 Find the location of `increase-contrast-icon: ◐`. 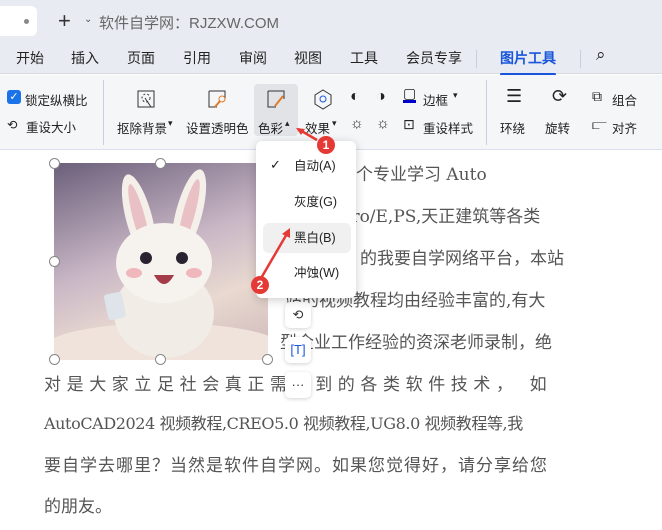

increase-contrast-icon: ◐ is located at coordinates (355, 97).